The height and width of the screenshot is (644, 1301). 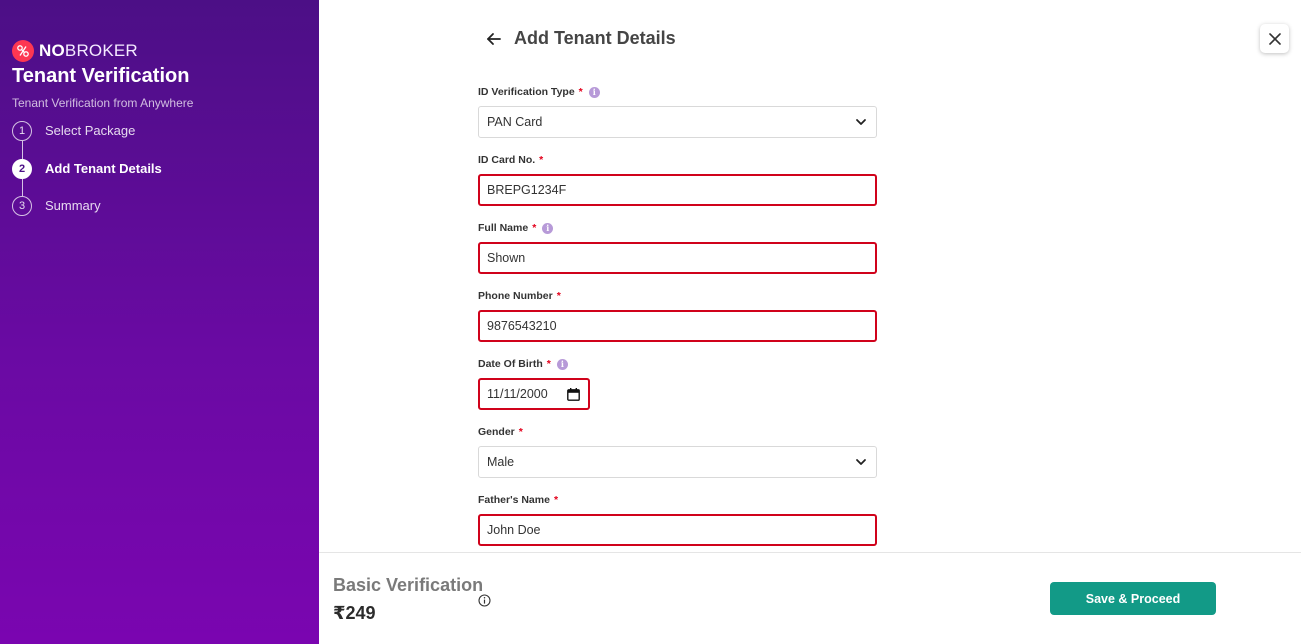 I want to click on father-name-field: Father's Name * John Doe, so click(x=678, y=519).